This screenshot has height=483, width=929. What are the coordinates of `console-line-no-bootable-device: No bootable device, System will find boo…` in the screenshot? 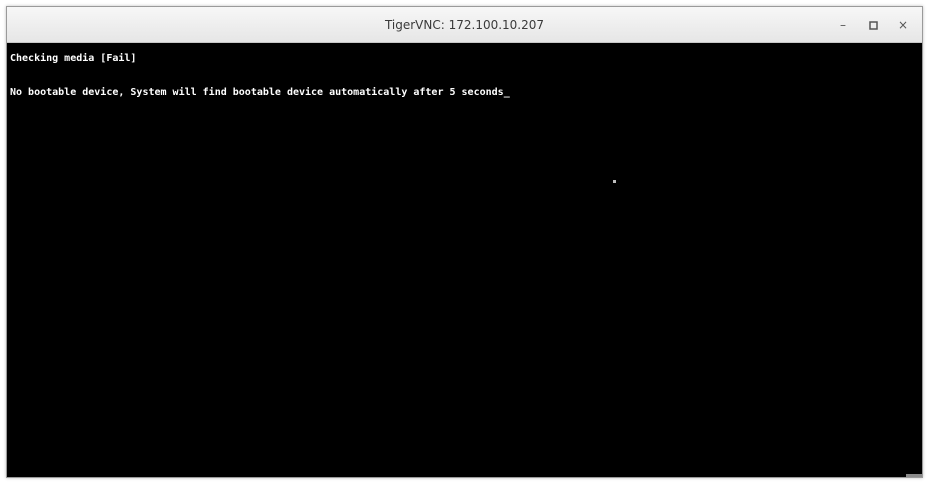 It's located at (260, 92).